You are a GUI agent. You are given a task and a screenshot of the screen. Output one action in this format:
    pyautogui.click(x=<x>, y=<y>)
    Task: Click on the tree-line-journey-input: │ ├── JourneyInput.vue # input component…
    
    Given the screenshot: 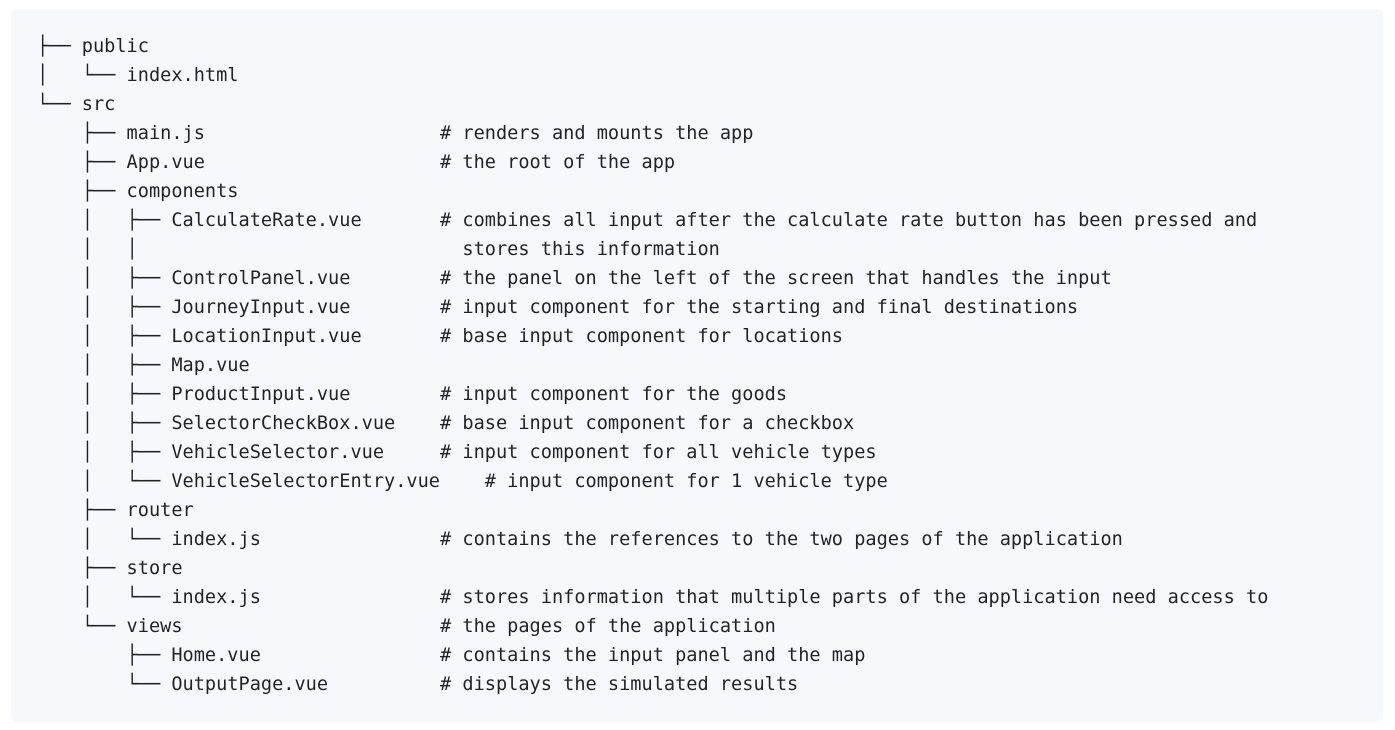 What is the action you would take?
    pyautogui.click(x=558, y=307)
    